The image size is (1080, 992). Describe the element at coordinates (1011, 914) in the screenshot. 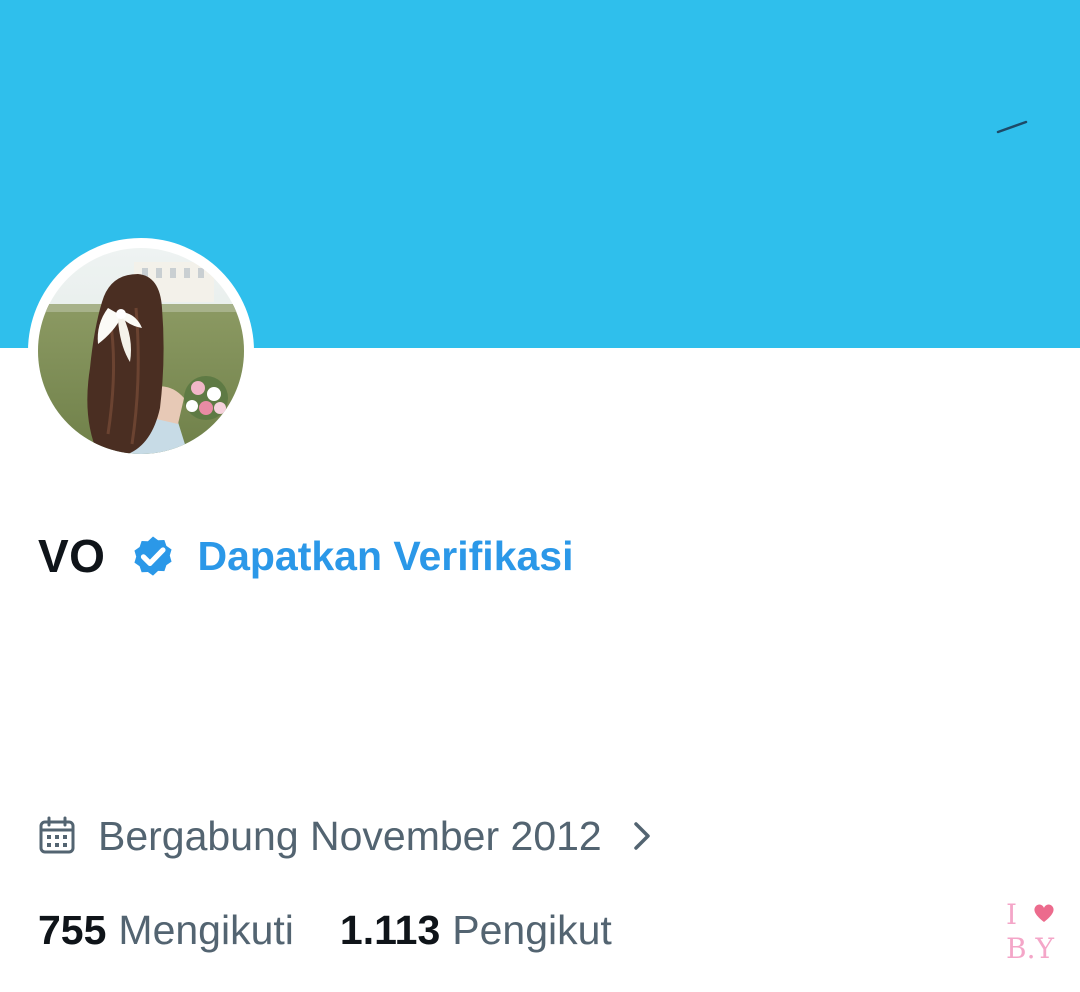

I see `svg-text: I` at that location.